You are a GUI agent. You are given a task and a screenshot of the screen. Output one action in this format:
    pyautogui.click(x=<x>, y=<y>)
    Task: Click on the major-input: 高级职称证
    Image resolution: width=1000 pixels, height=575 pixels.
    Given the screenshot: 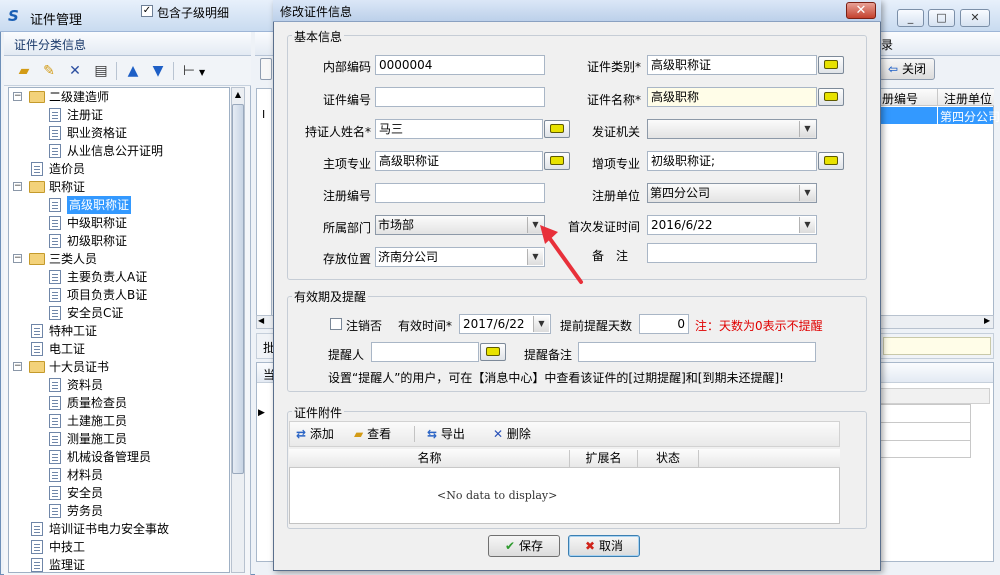 What is the action you would take?
    pyautogui.click(x=459, y=161)
    